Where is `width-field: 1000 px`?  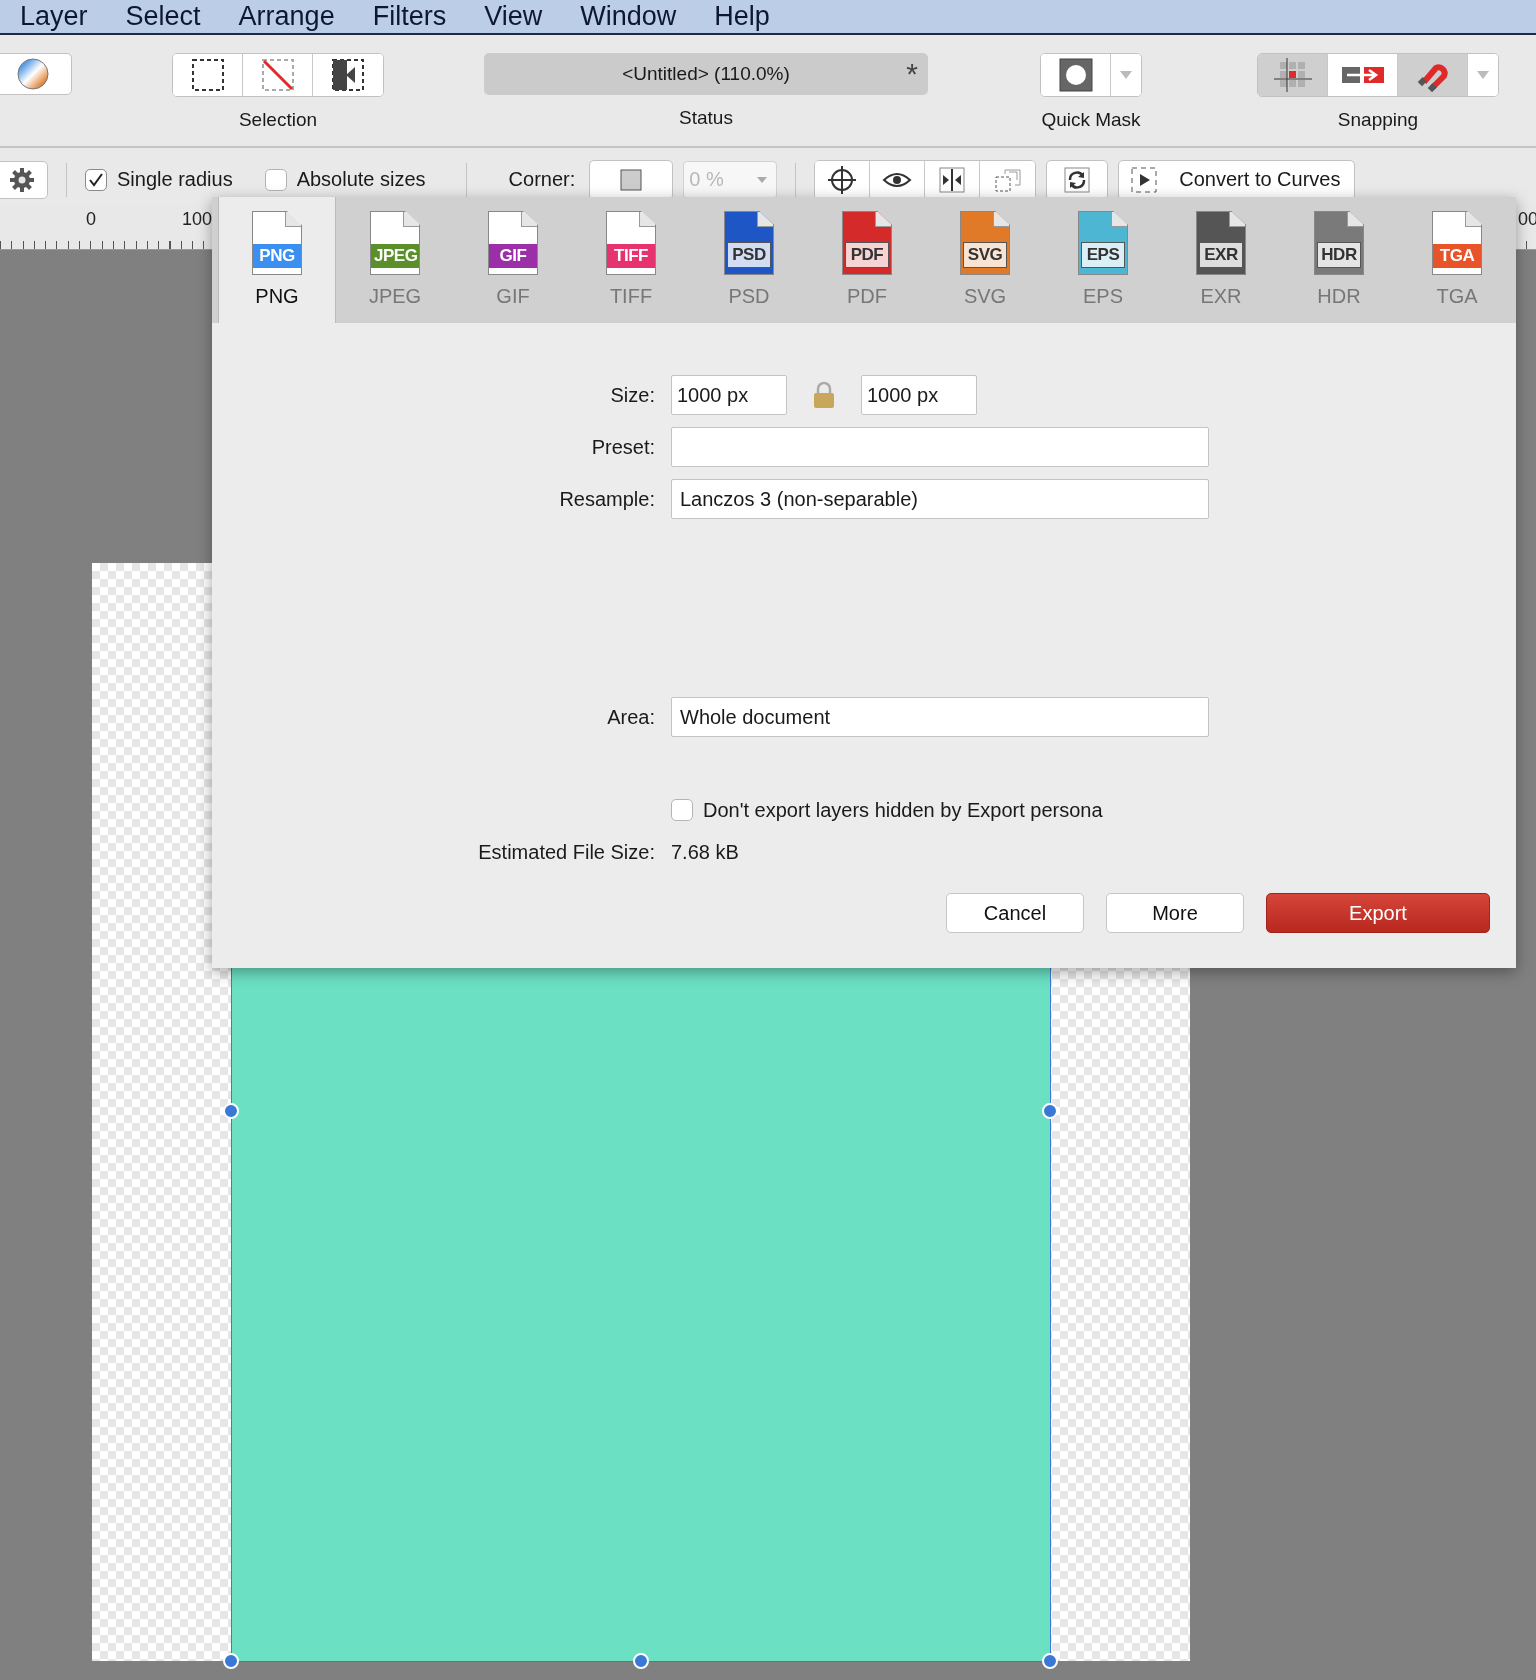
width-field: 1000 px is located at coordinates (729, 395).